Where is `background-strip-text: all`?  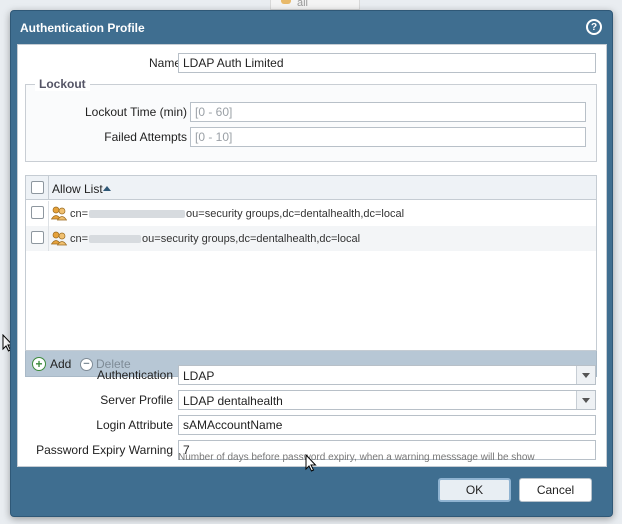 background-strip-text: all is located at coordinates (303, 4).